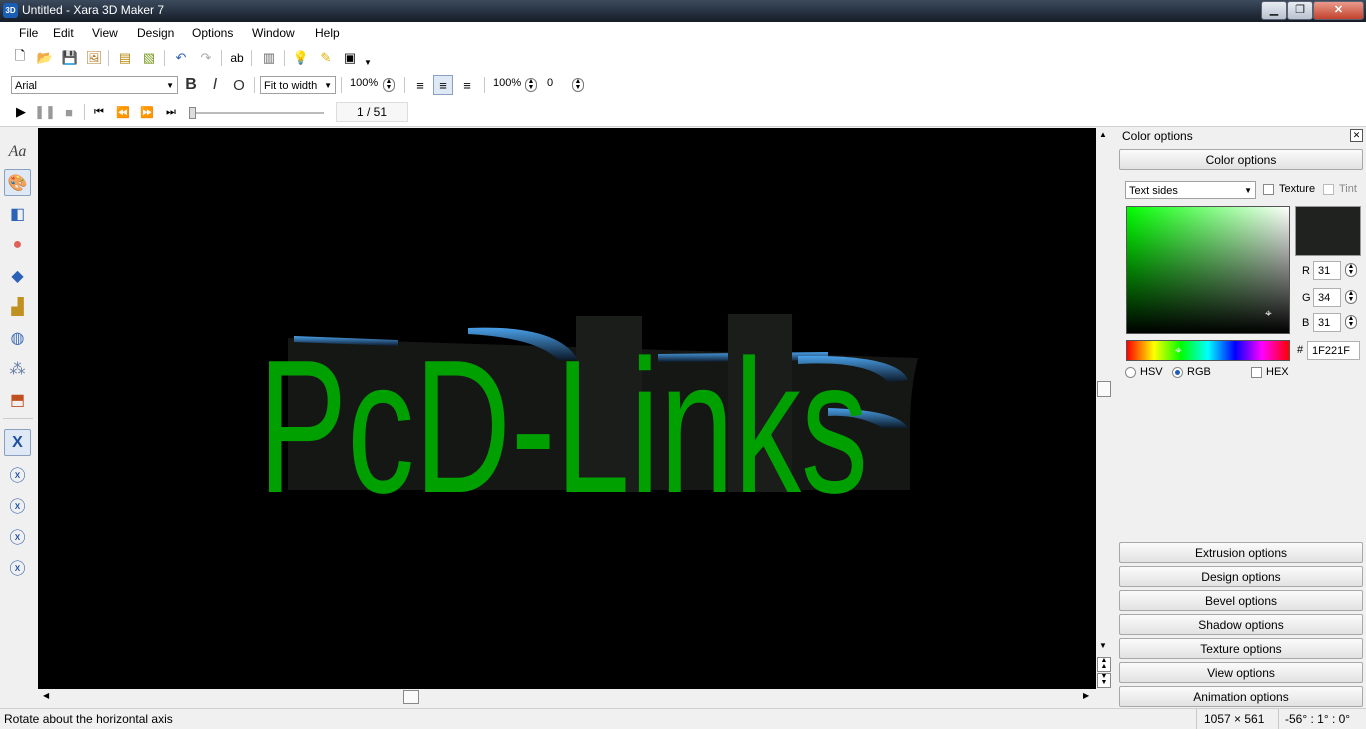 The image size is (1366, 729). I want to click on frame-icon: ▣, so click(350, 58).